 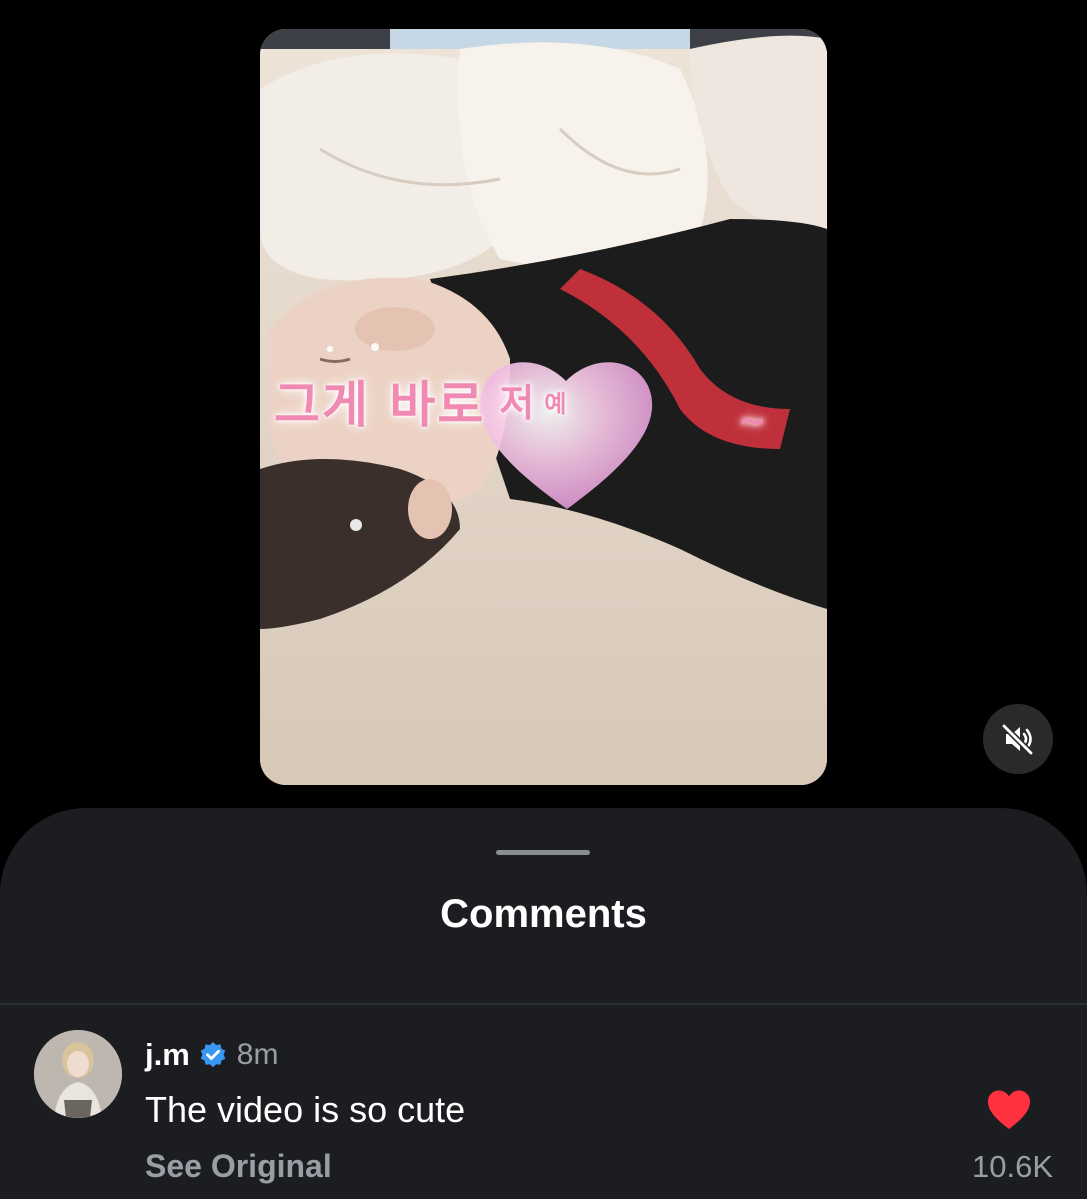 I want to click on avatar-image, so click(x=78, y=1074).